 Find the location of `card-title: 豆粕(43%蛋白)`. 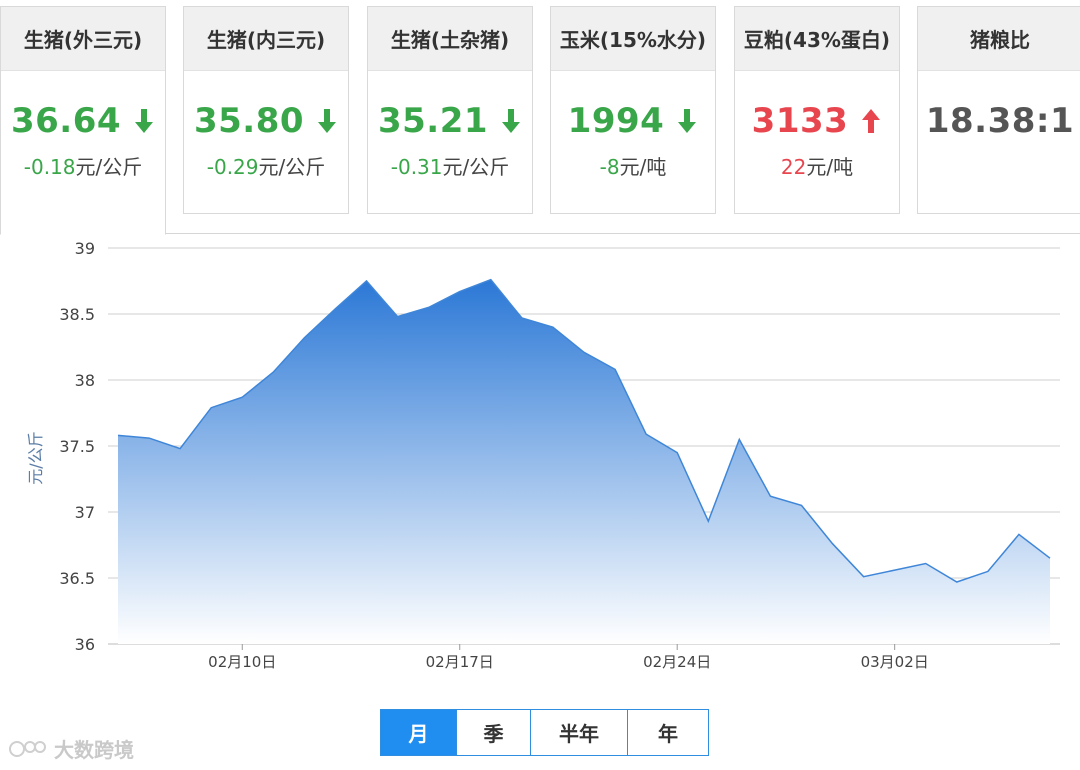

card-title: 豆粕(43%蛋白) is located at coordinates (817, 39).